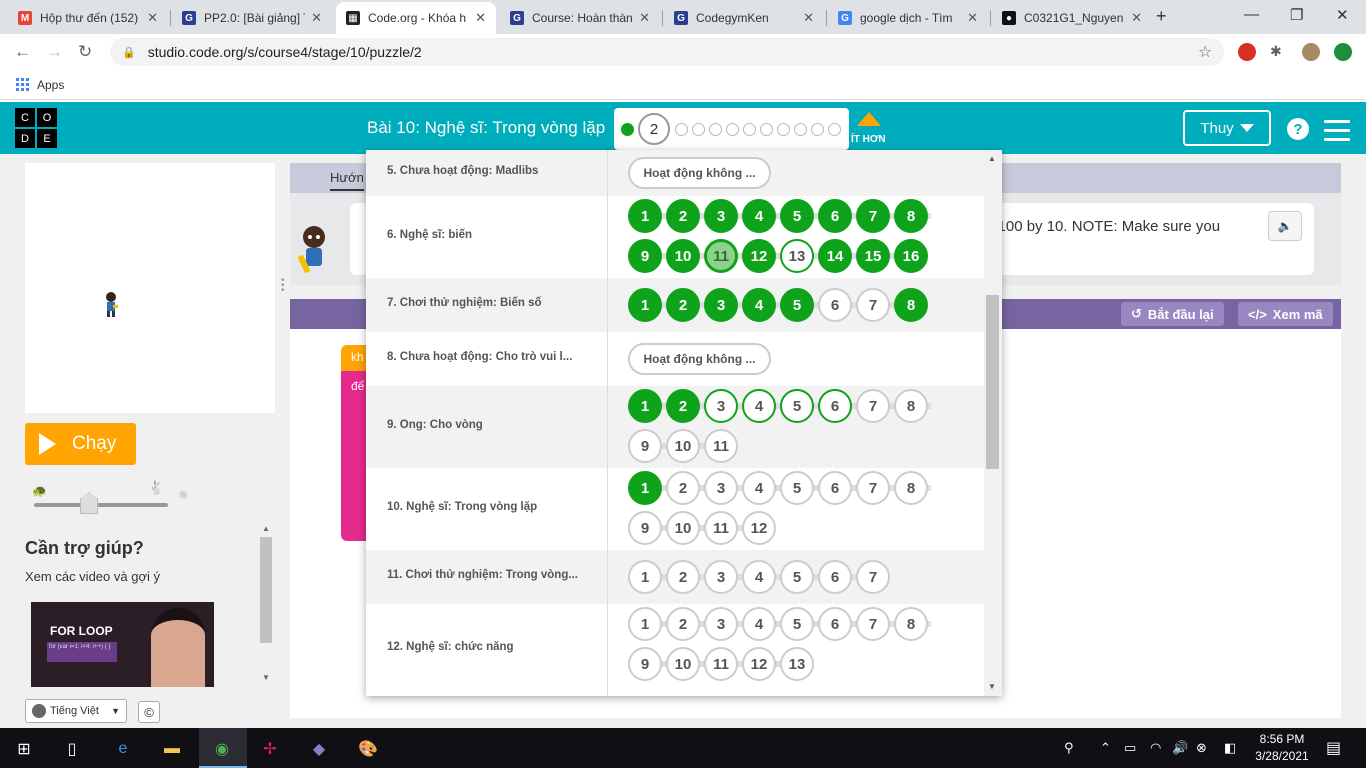 The width and height of the screenshot is (1366, 768). I want to click on task-view-icon: ▯, so click(72, 749).